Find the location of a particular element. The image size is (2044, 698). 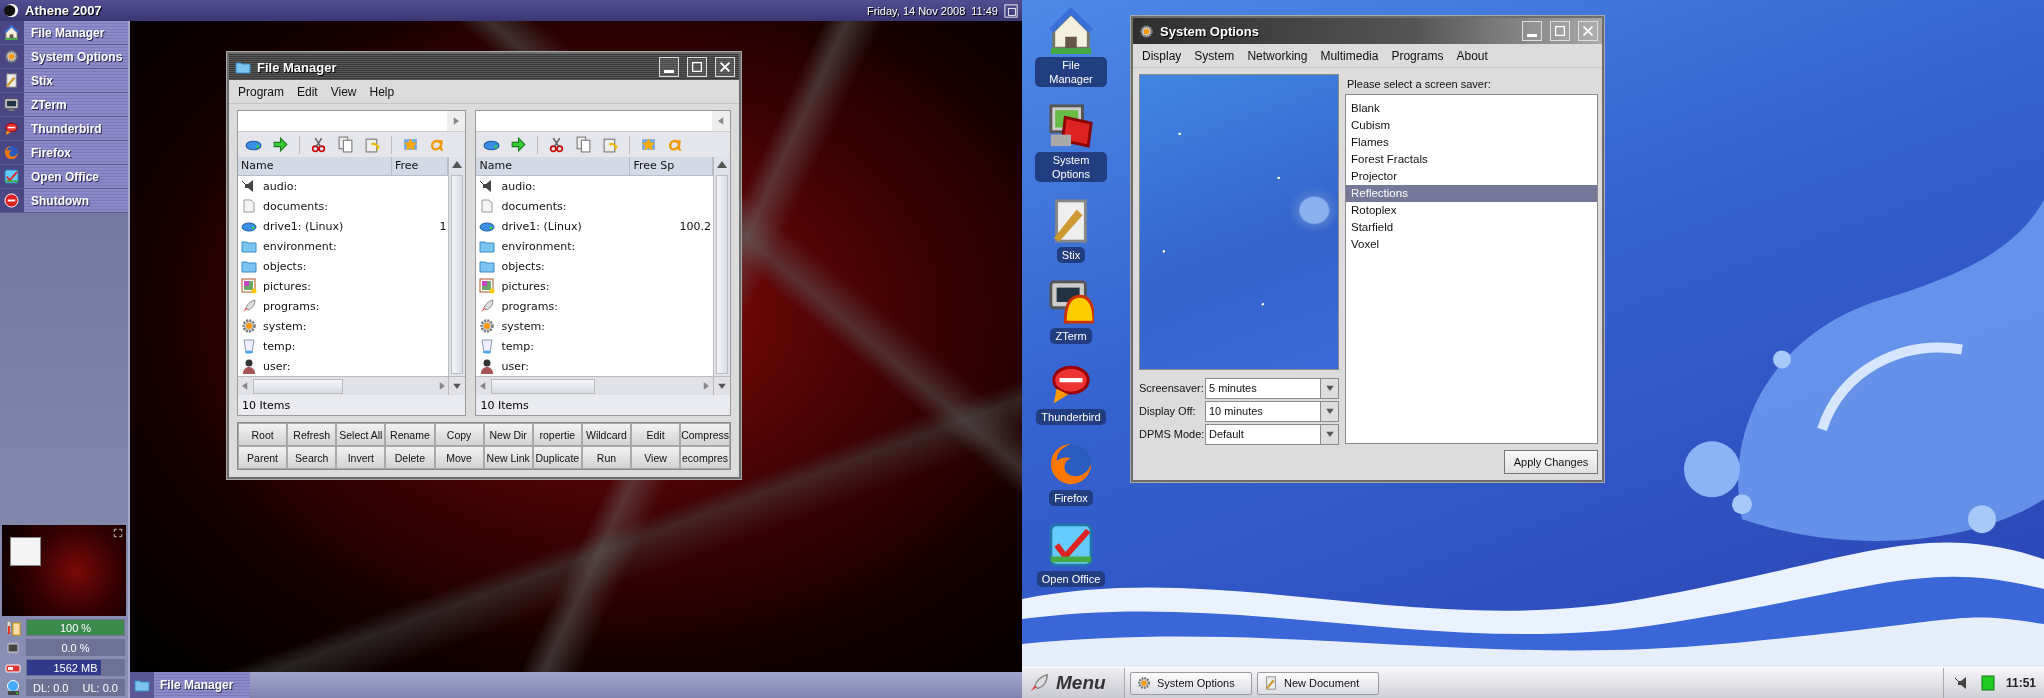

menu-button: Menu is located at coordinates (1073, 683).